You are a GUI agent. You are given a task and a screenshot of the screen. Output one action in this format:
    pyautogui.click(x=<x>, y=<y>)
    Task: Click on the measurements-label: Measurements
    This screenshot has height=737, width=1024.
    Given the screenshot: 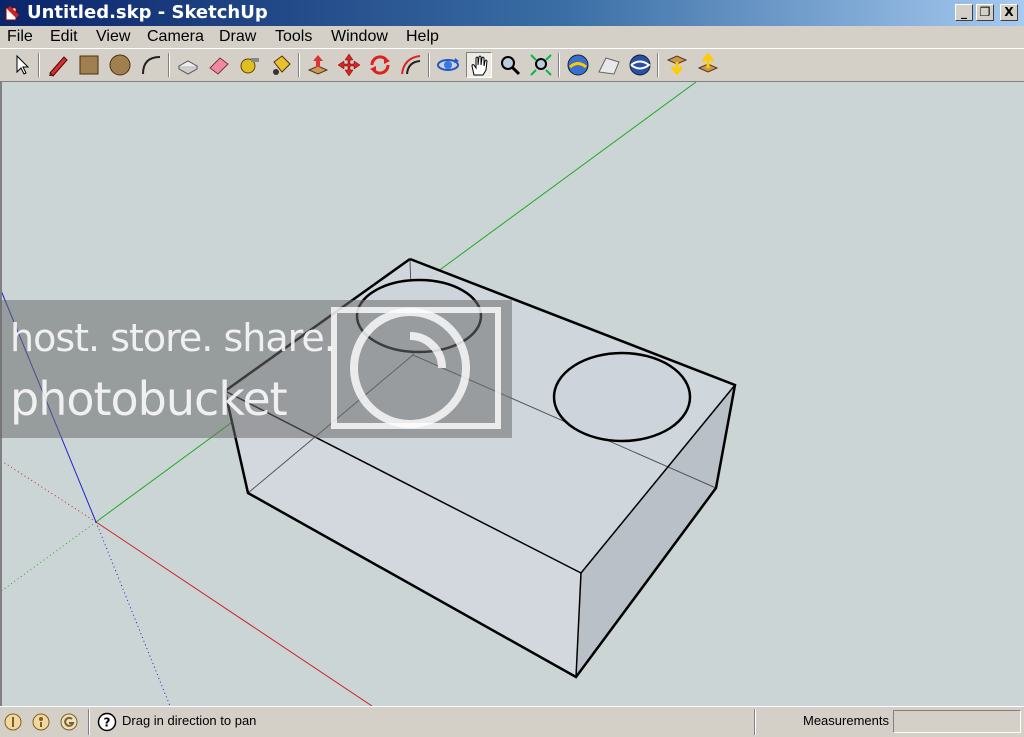 What is the action you would take?
    pyautogui.click(x=846, y=720)
    